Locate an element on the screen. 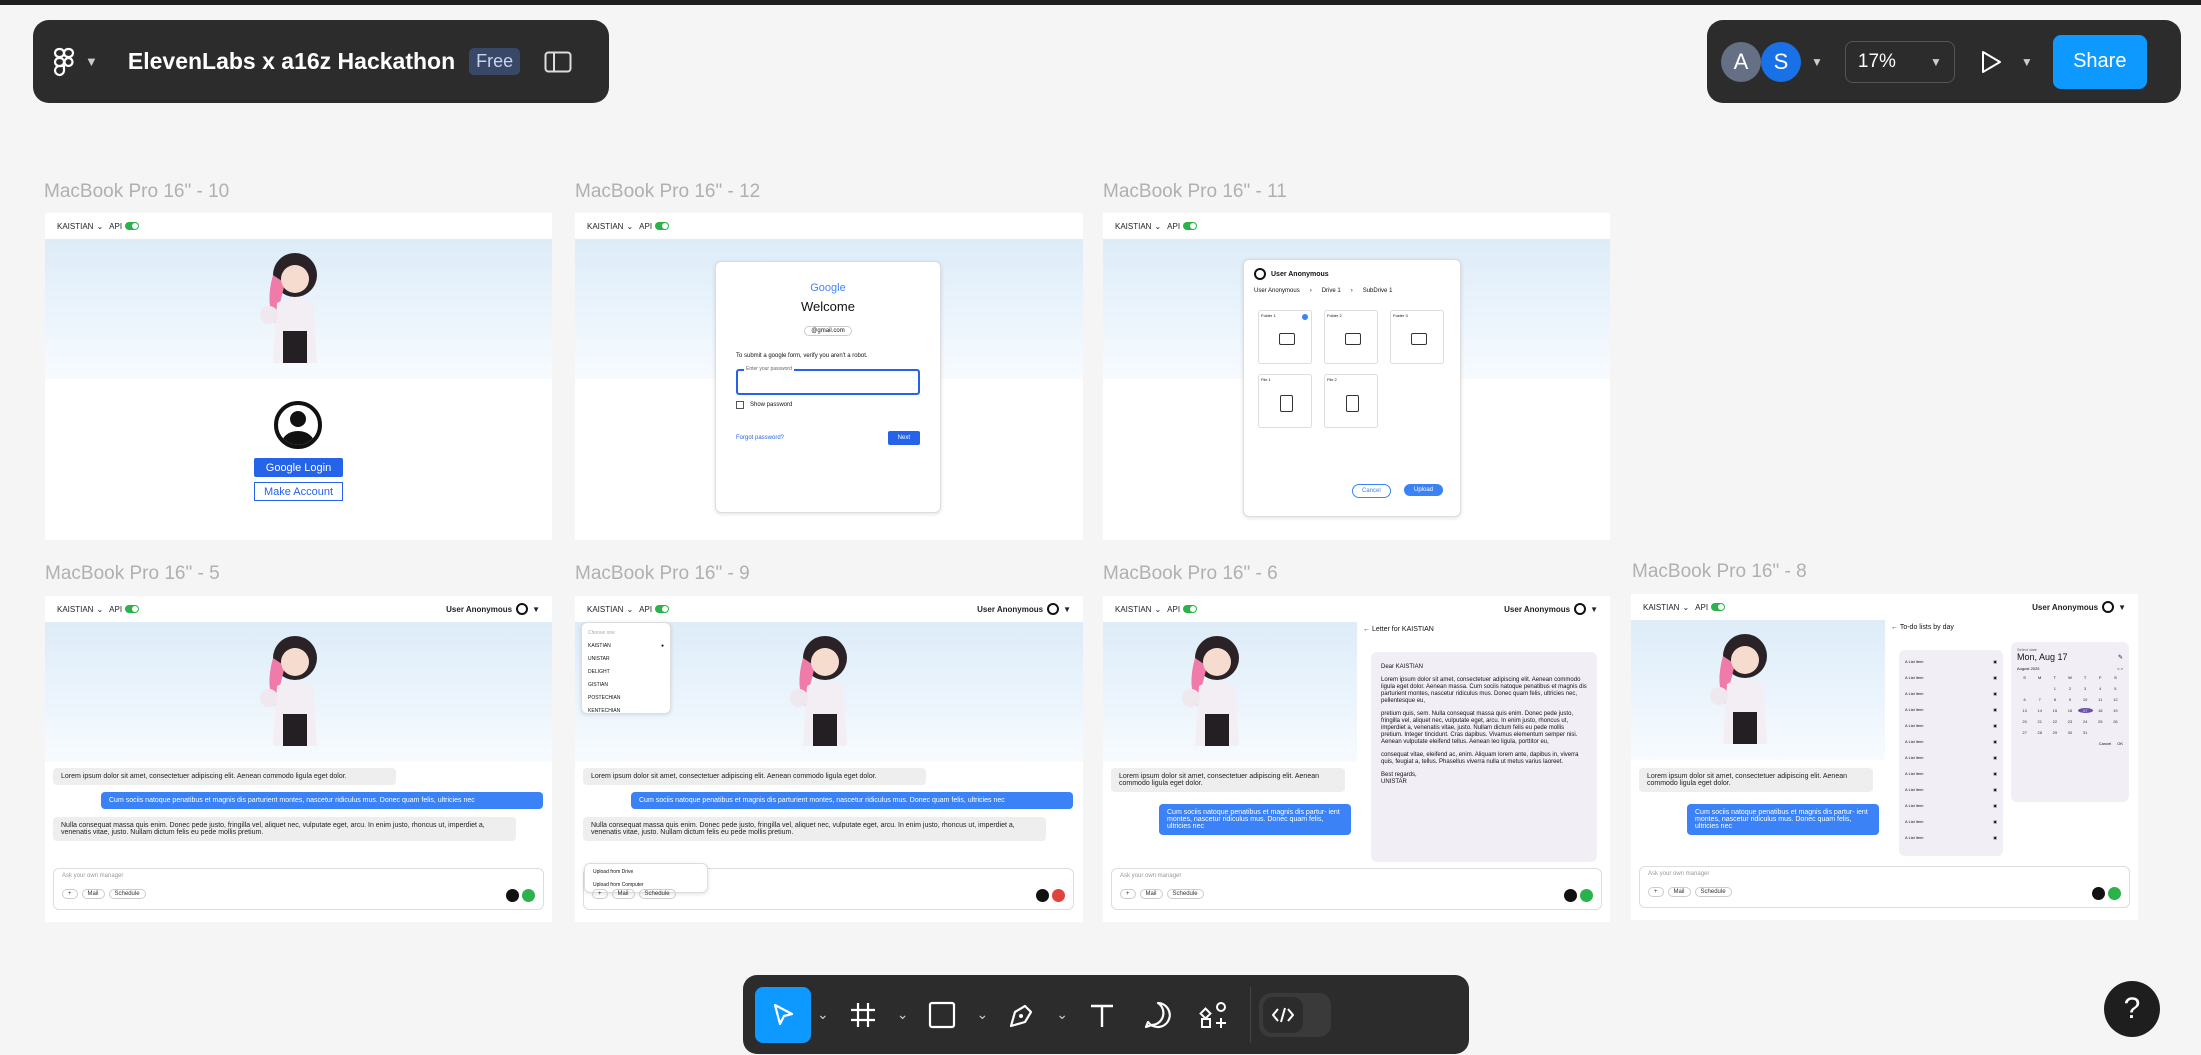 Image resolution: width=2201 pixels, height=1055 pixels. frame-label: MacBook Pro 16" - 8 is located at coordinates (1719, 572).